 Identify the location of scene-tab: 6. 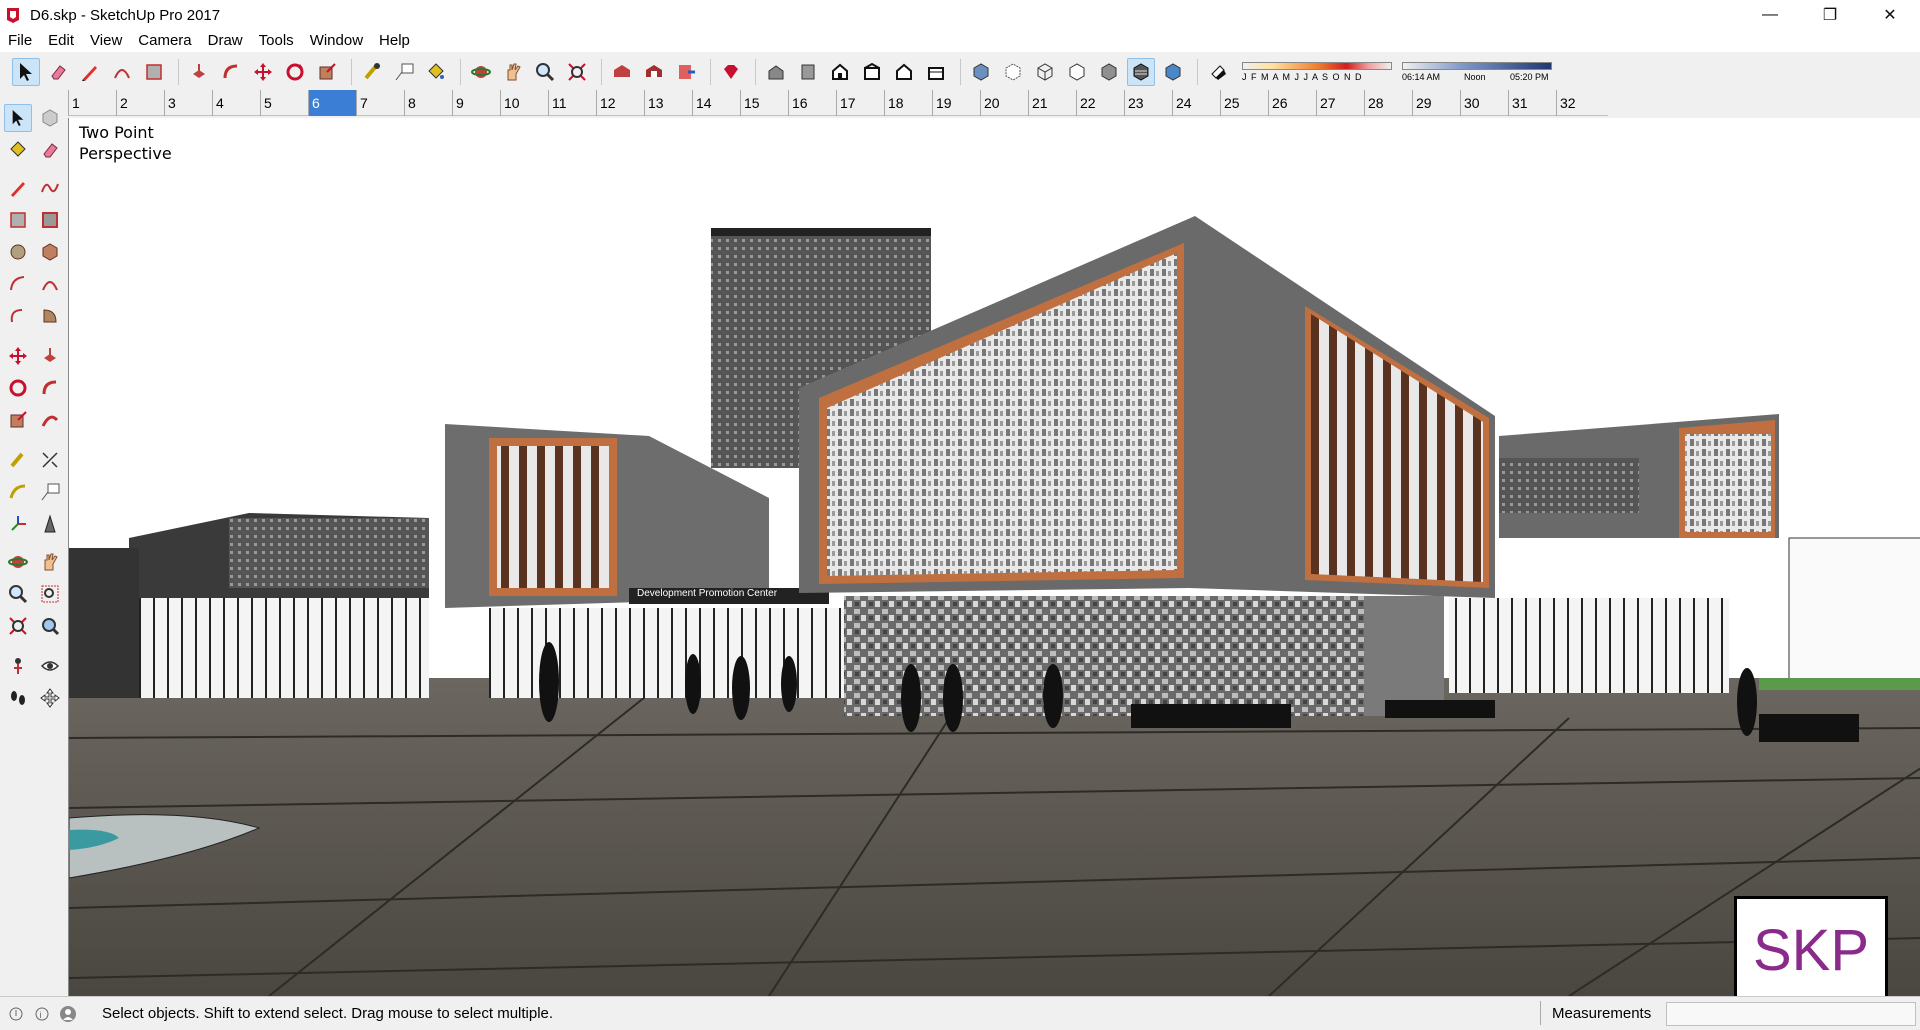
(332, 103).